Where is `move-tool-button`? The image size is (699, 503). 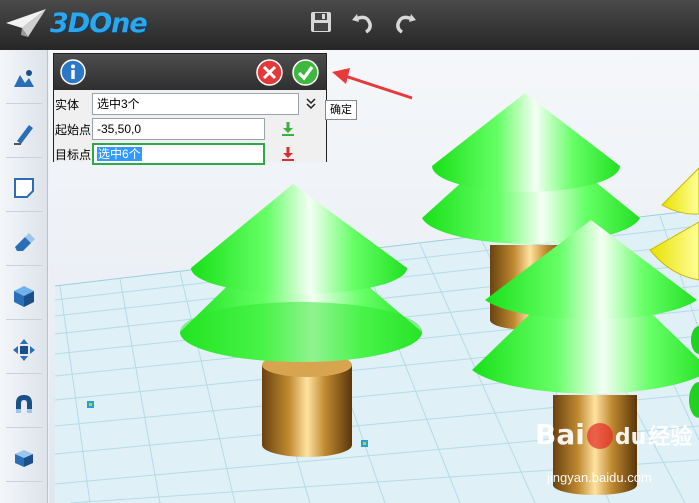 move-tool-button is located at coordinates (24, 350).